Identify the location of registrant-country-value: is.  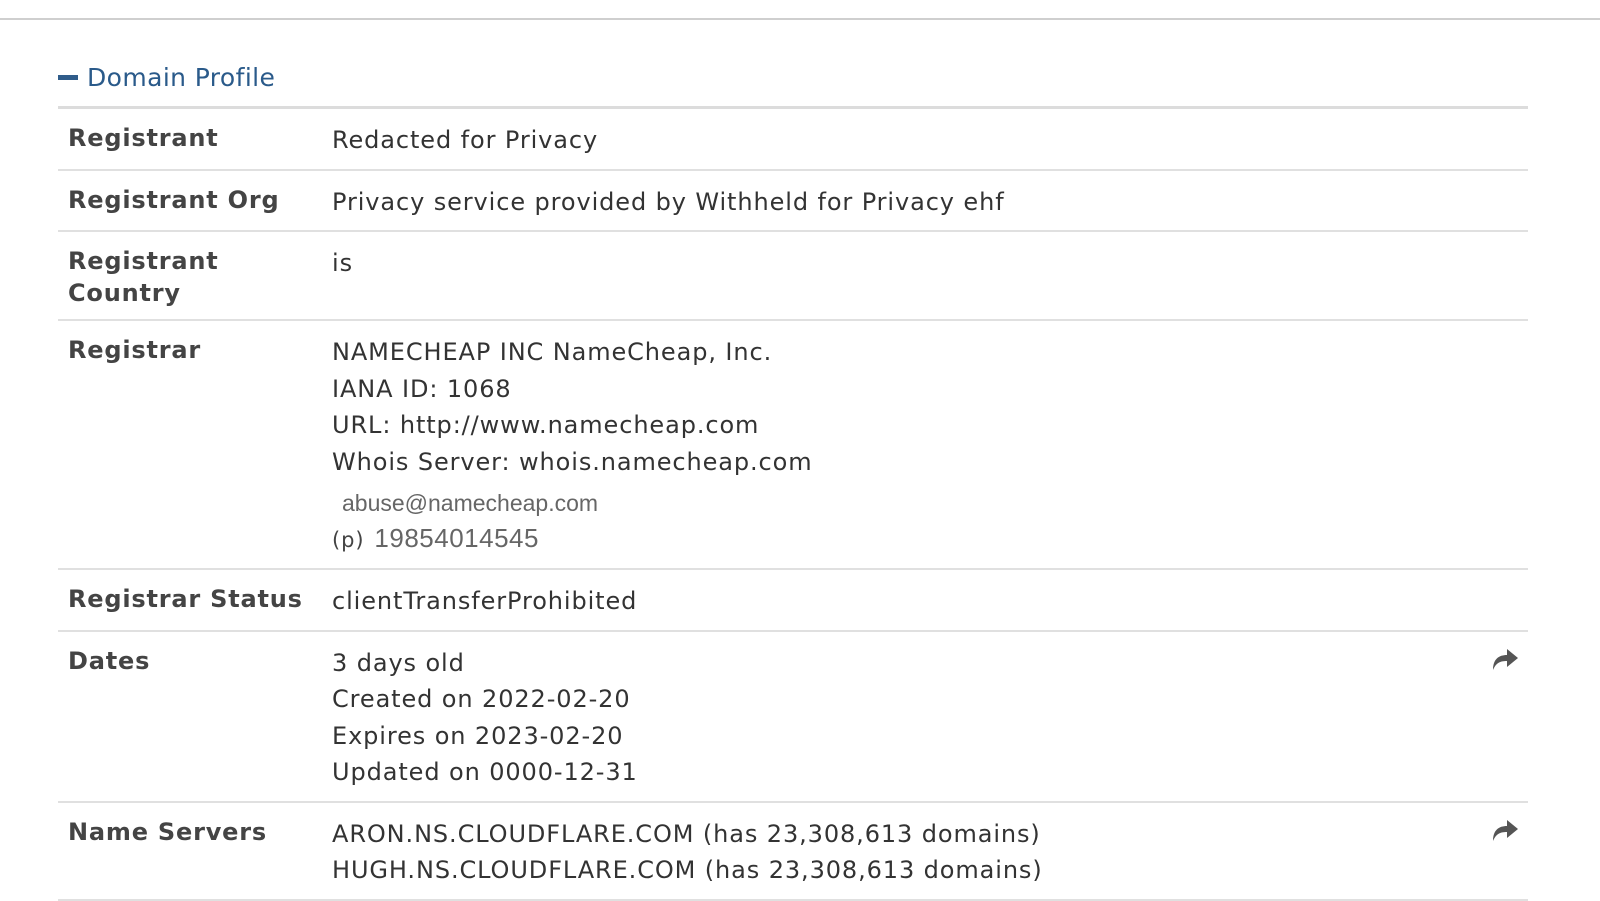
(930, 277).